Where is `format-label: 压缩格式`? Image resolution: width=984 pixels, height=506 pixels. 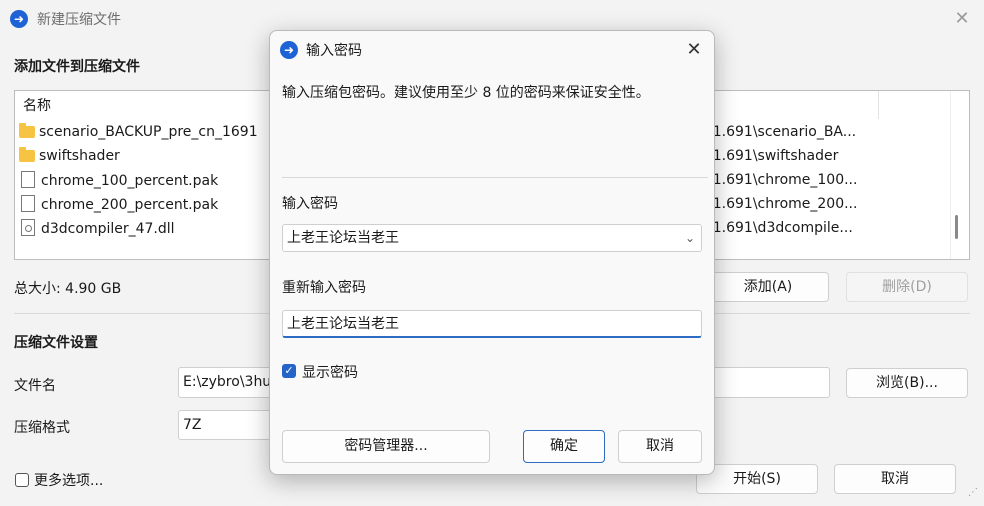
format-label: 压缩格式 is located at coordinates (42, 428).